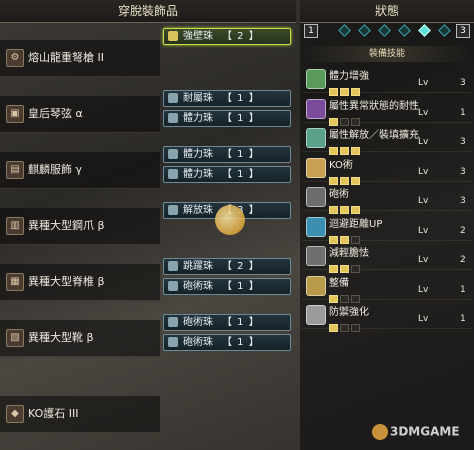 The image size is (474, 450). Describe the element at coordinates (148, 11) in the screenshot. I see `panel-title: 穿脫裝飾品` at that location.